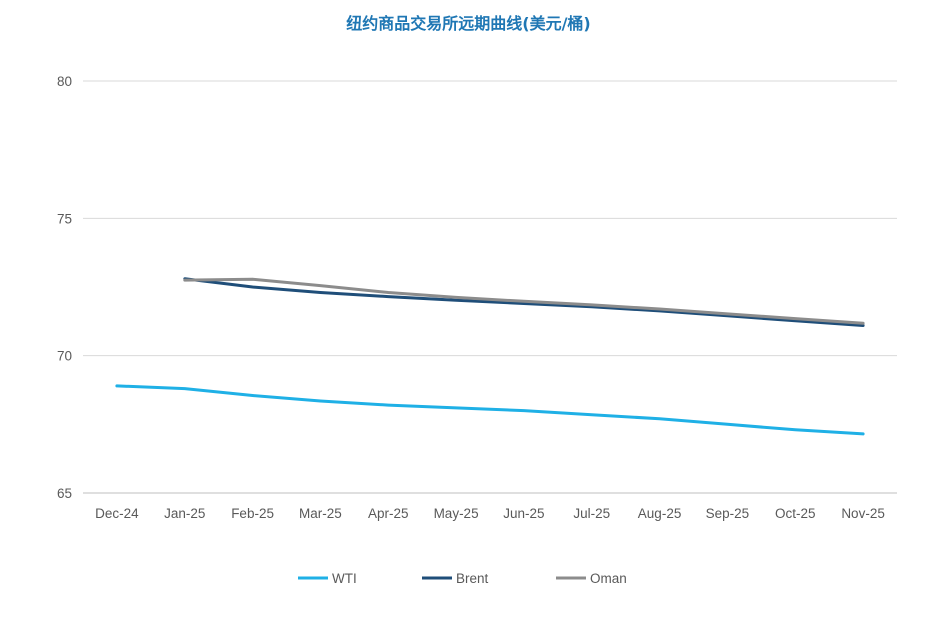 This screenshot has height=634, width=937. I want to click on x-tick-label: Jun-25, so click(523, 513).